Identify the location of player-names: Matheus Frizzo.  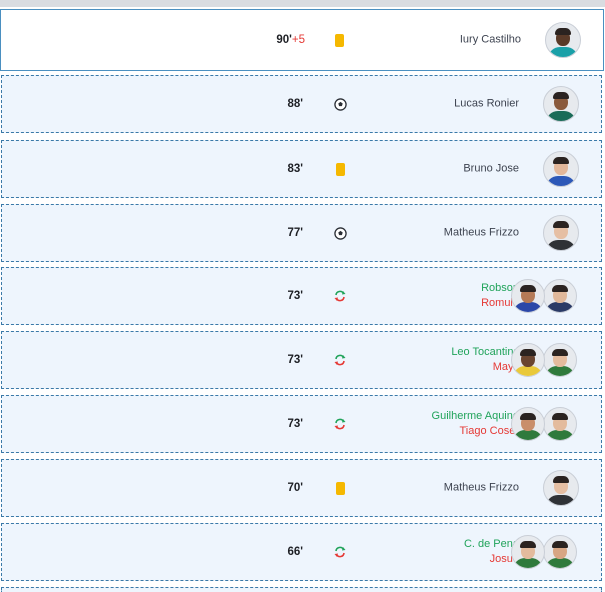
(481, 488).